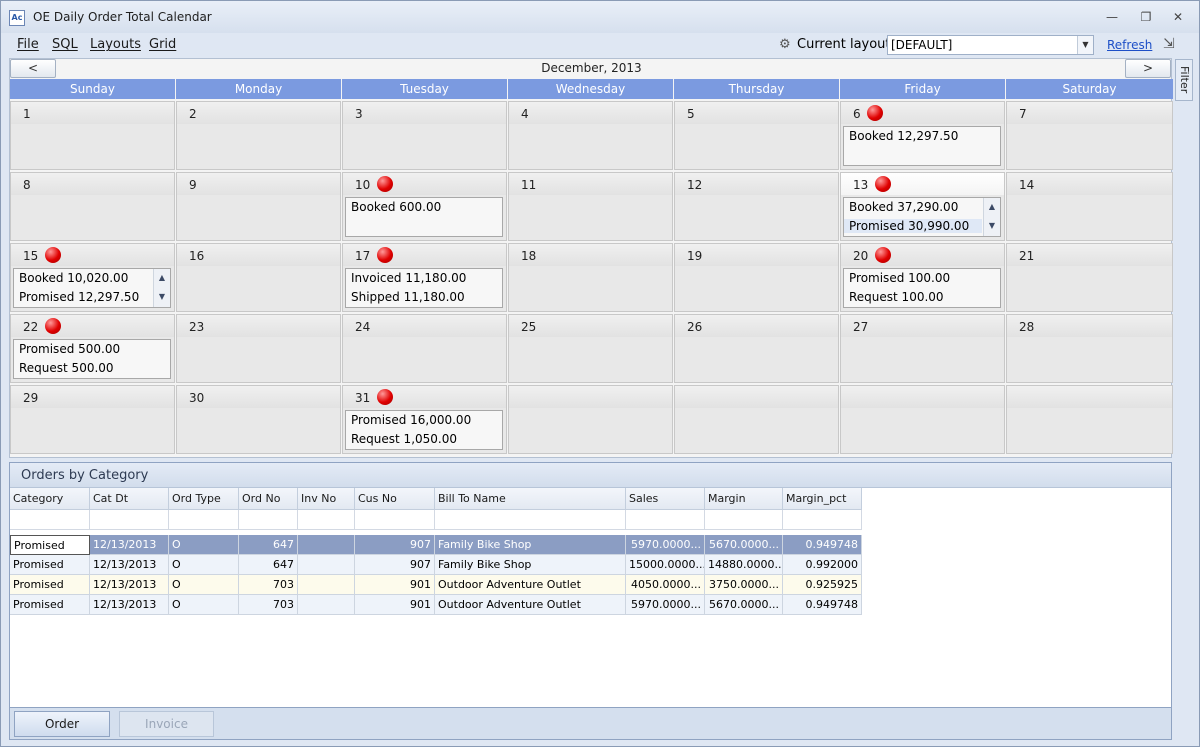  What do you see at coordinates (756, 348) in the screenshot?
I see `calendar-day: 26` at bounding box center [756, 348].